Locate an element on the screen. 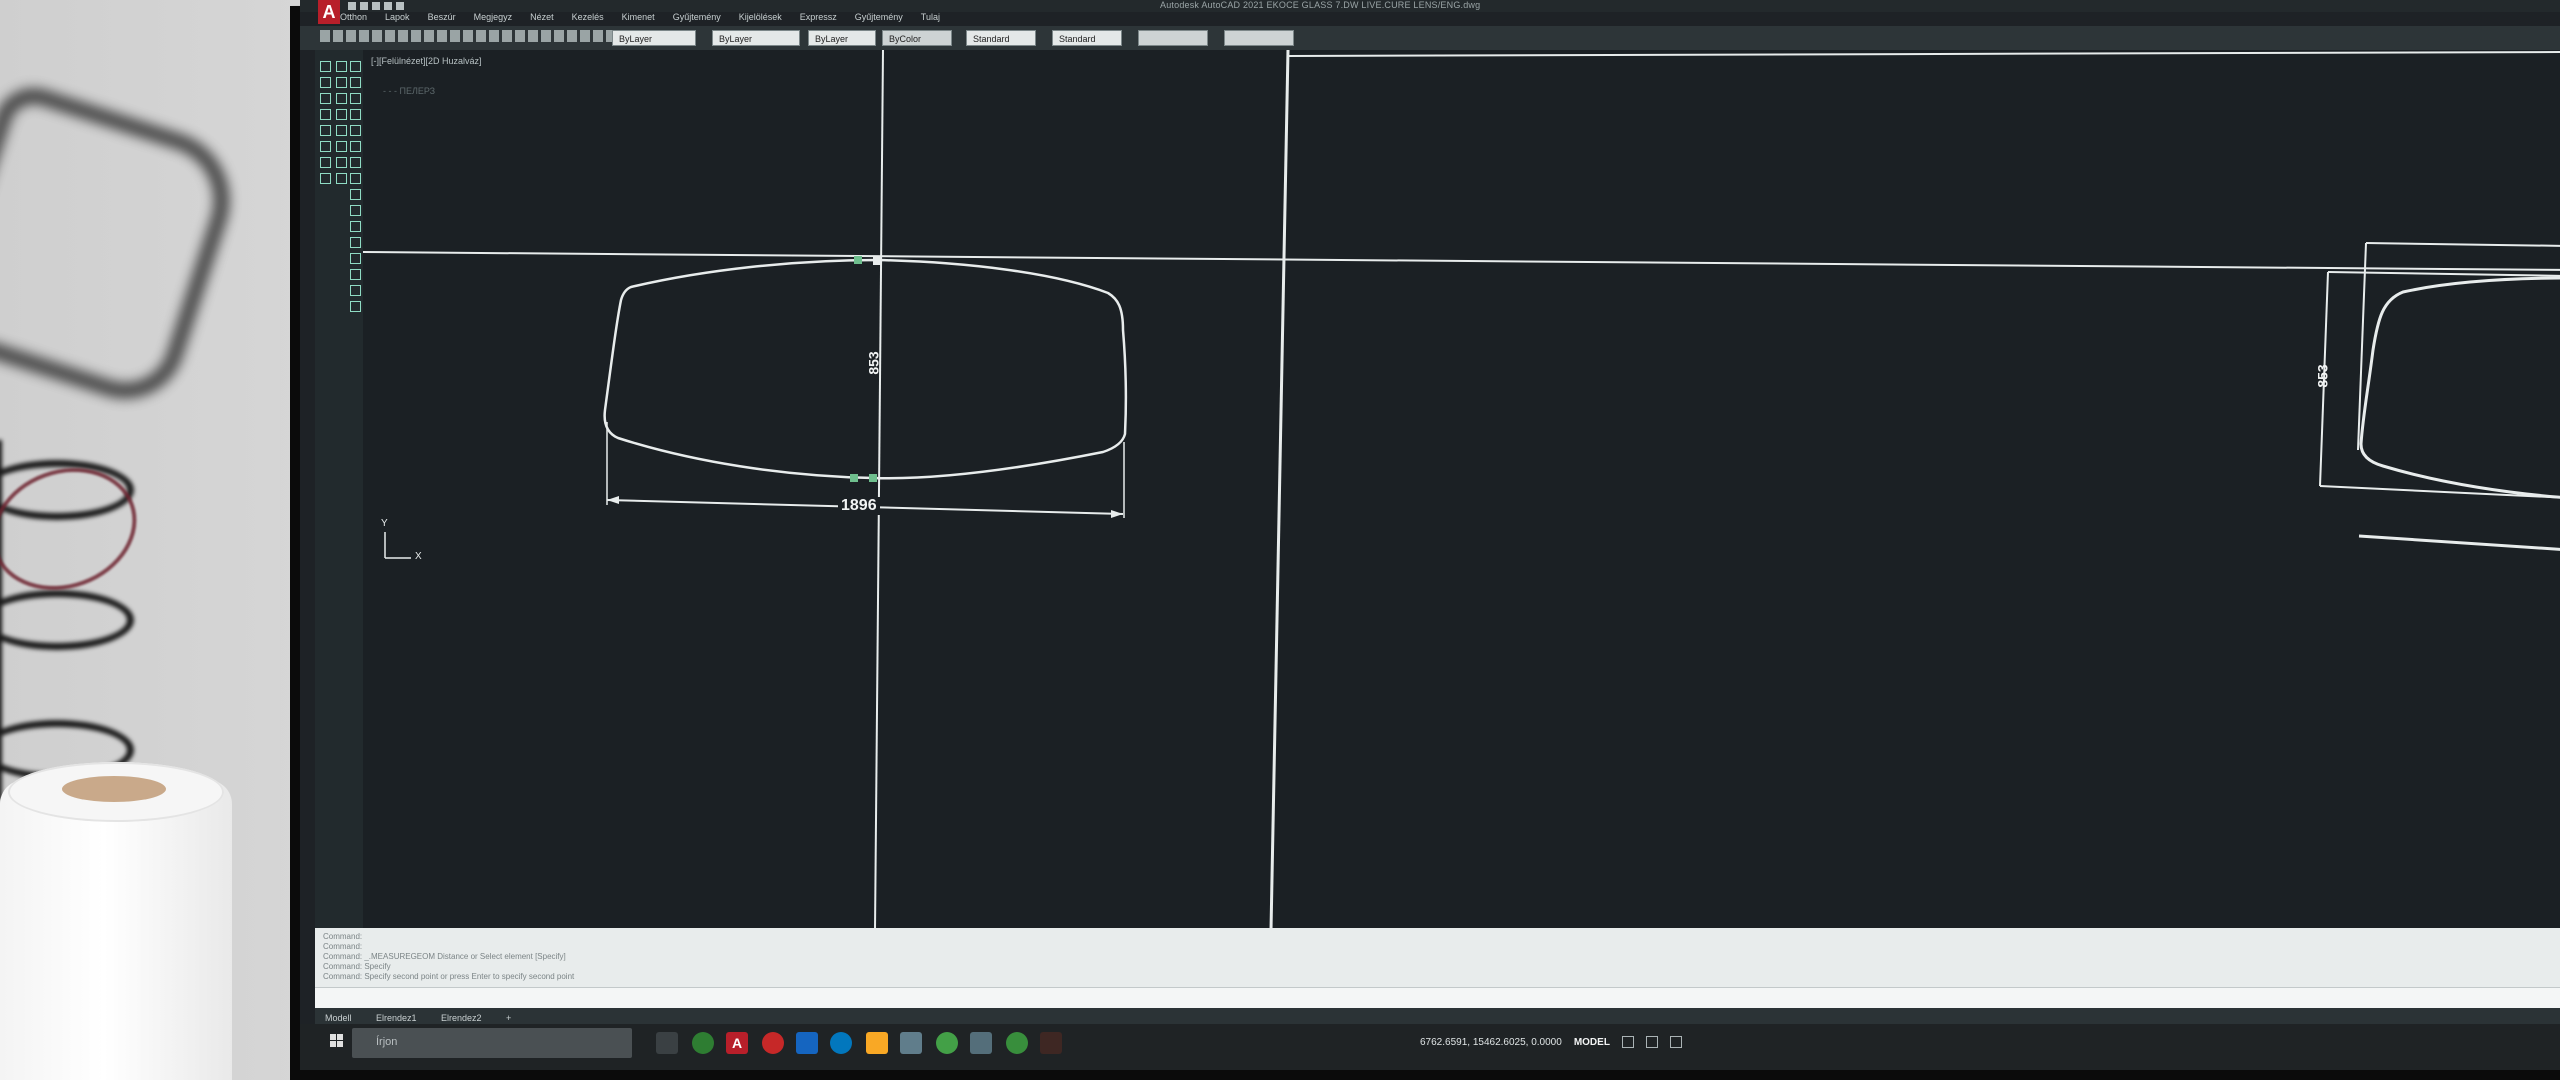  dimension-width-text: 1896 is located at coordinates (859, 506).